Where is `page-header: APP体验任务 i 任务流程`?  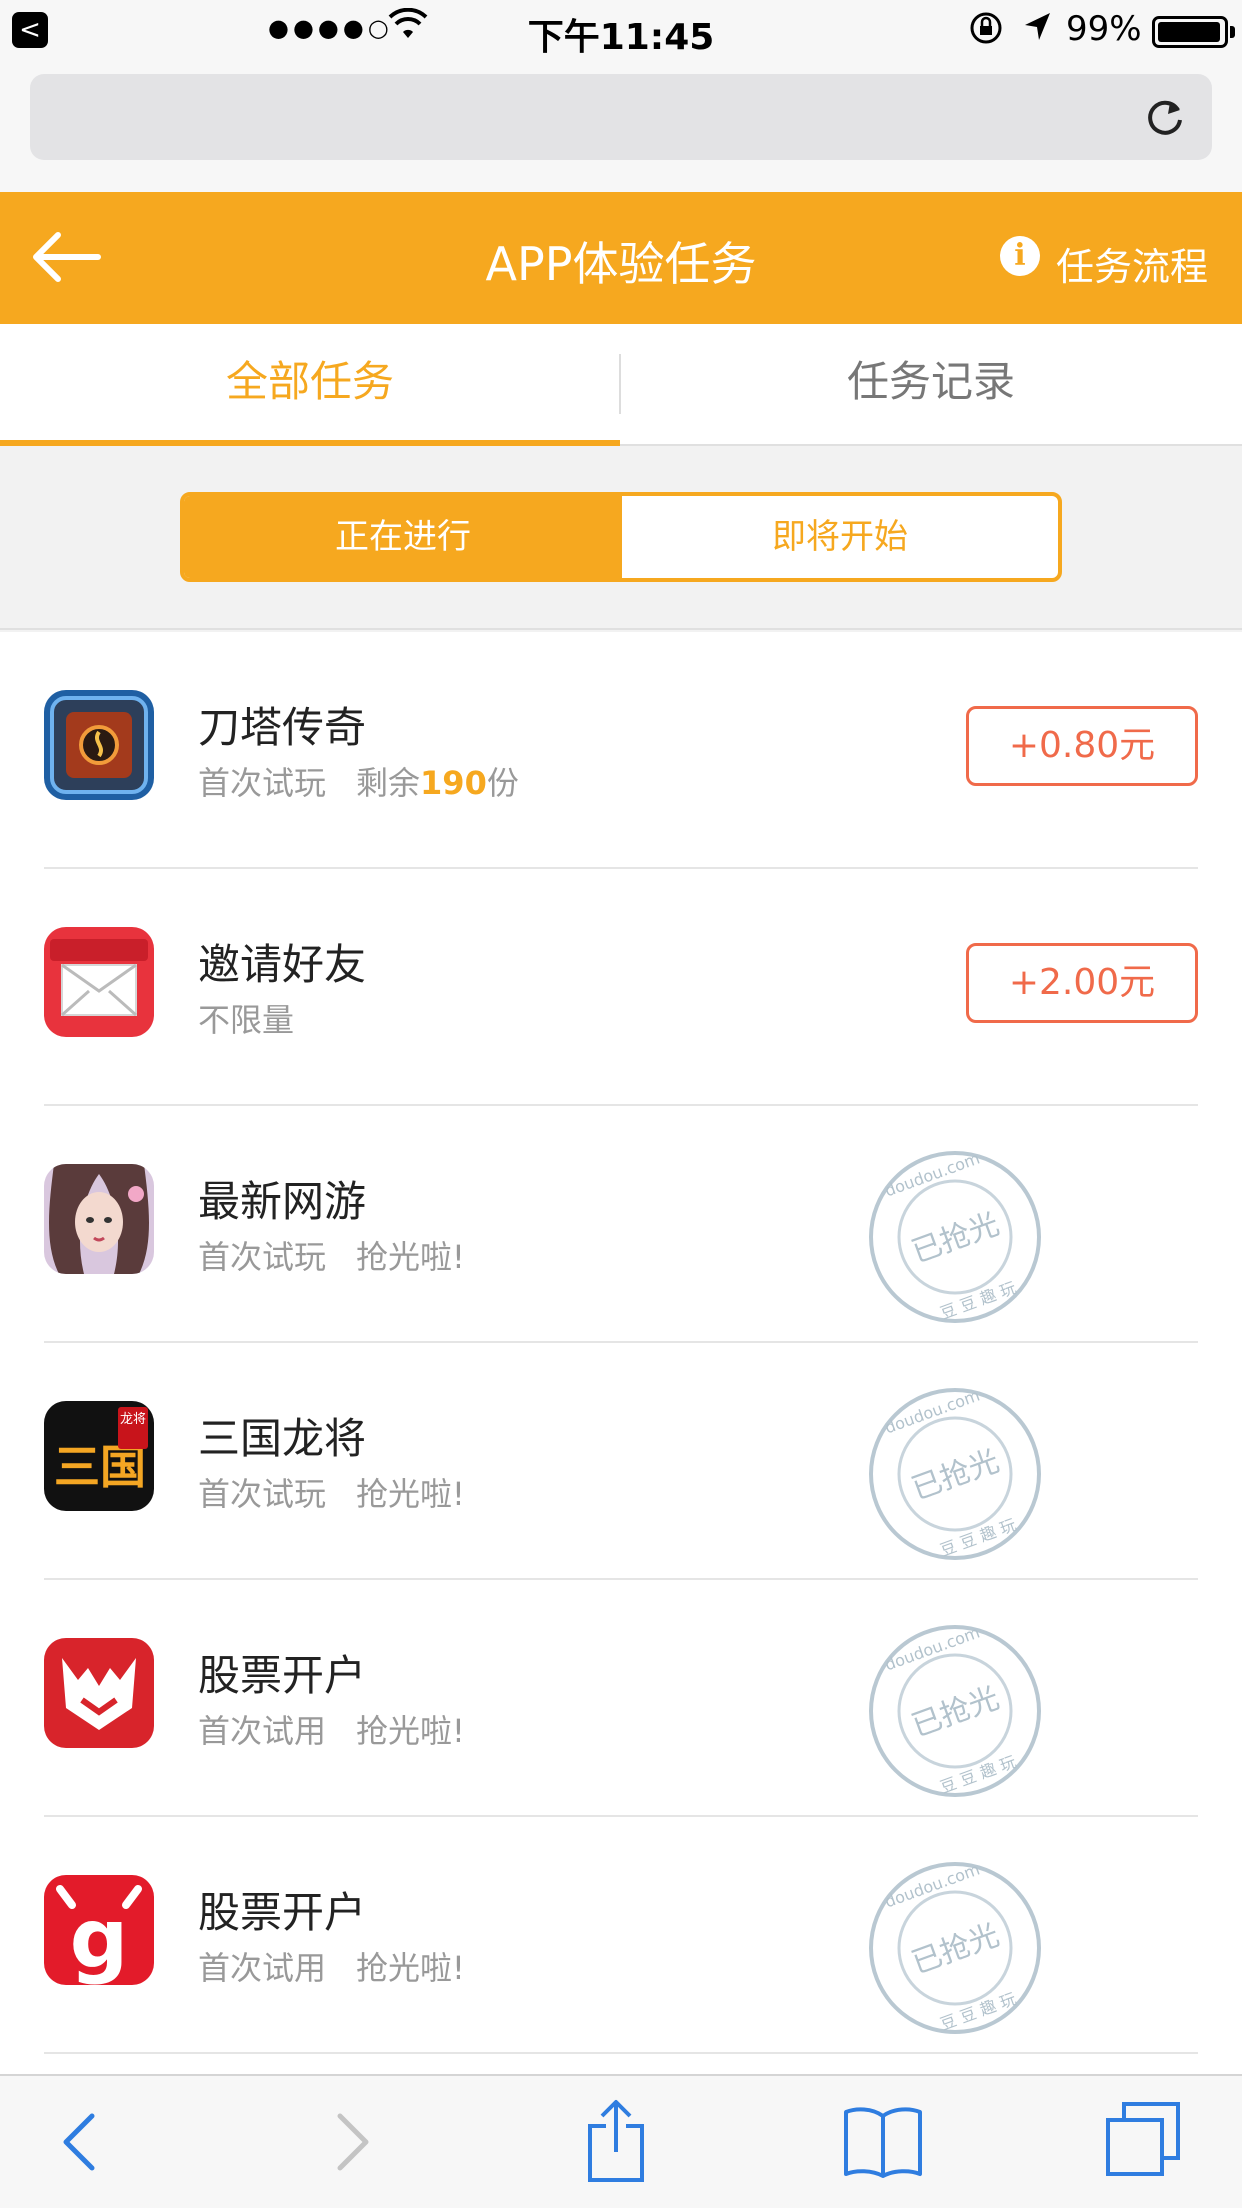 page-header: APP体验任务 i 任务流程 is located at coordinates (621, 258).